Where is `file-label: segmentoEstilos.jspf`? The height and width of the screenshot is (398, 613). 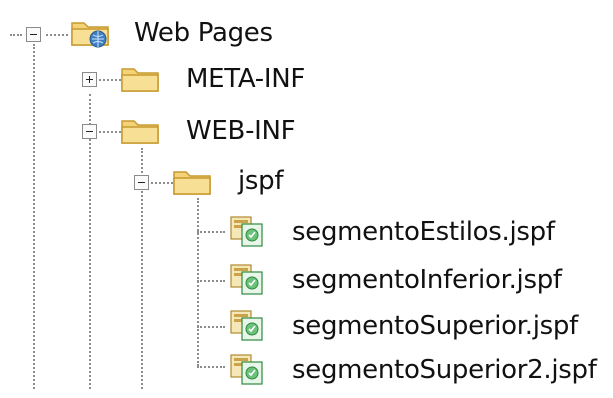 file-label: segmentoEstilos.jspf is located at coordinates (423, 232).